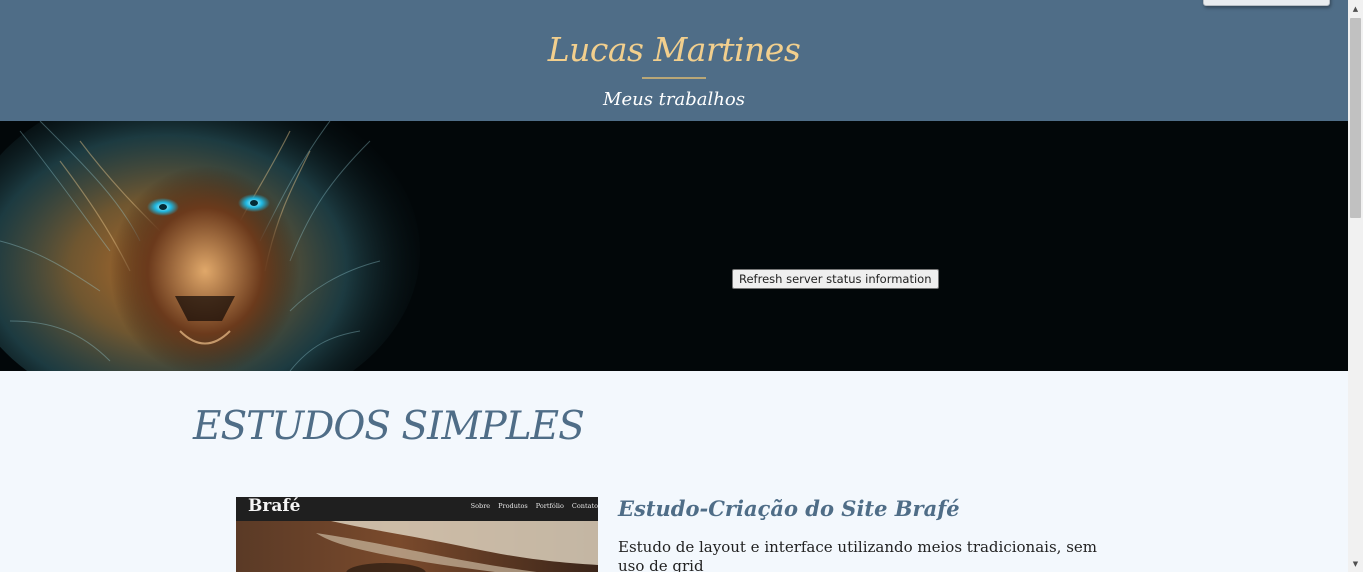 The height and width of the screenshot is (572, 1363). Describe the element at coordinates (210, 246) in the screenshot. I see `lion-artwork-image` at that location.